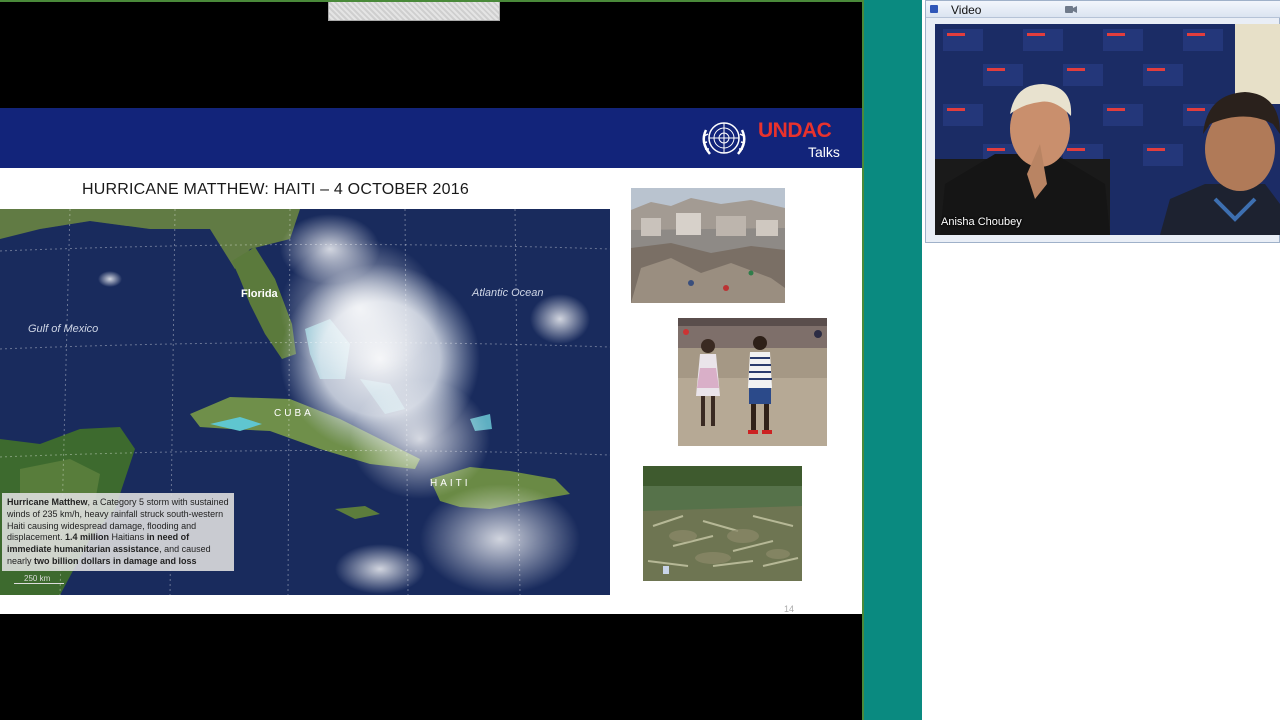  Describe the element at coordinates (63, 329) in the screenshot. I see `map-label-gulf: Gulf of Mexico` at that location.